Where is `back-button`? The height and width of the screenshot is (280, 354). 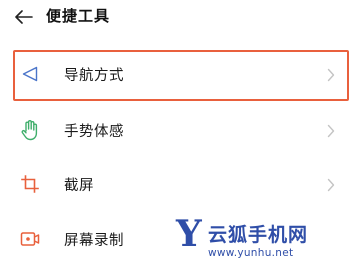 back-button is located at coordinates (24, 17).